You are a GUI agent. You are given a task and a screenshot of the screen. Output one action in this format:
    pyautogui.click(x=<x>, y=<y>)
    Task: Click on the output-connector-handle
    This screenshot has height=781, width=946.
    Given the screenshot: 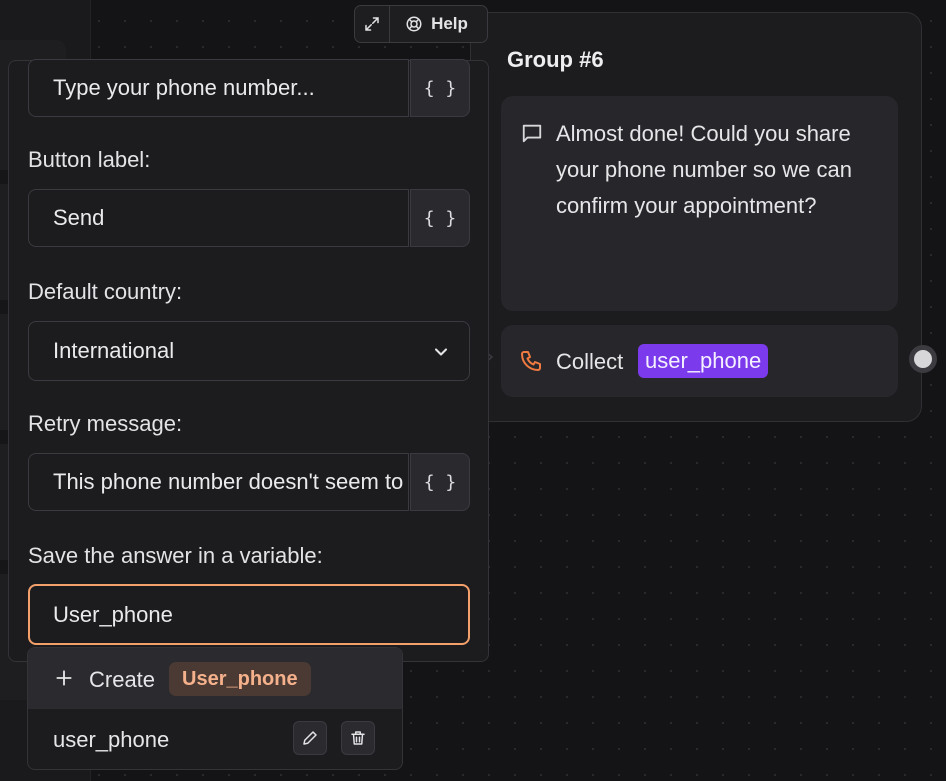 What is the action you would take?
    pyautogui.click(x=923, y=359)
    